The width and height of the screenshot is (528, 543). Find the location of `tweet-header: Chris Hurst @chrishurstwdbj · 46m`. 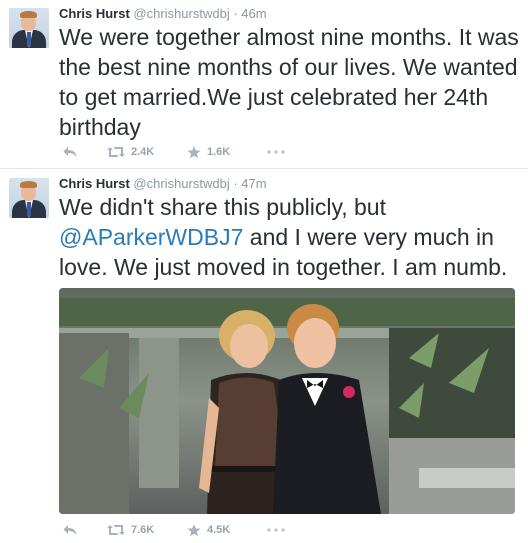

tweet-header: Chris Hurst @chrishurstwdbj · 46m is located at coordinates (163, 13).